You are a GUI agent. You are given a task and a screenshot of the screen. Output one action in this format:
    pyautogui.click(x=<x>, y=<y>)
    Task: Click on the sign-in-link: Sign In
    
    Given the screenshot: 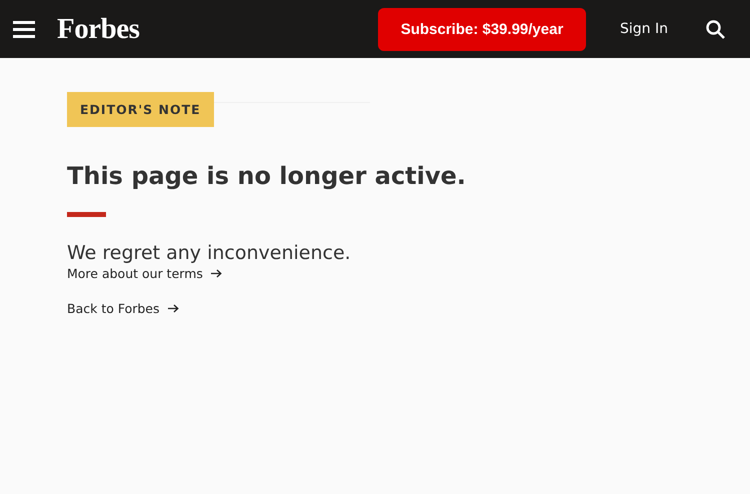 What is the action you would take?
    pyautogui.click(x=644, y=29)
    